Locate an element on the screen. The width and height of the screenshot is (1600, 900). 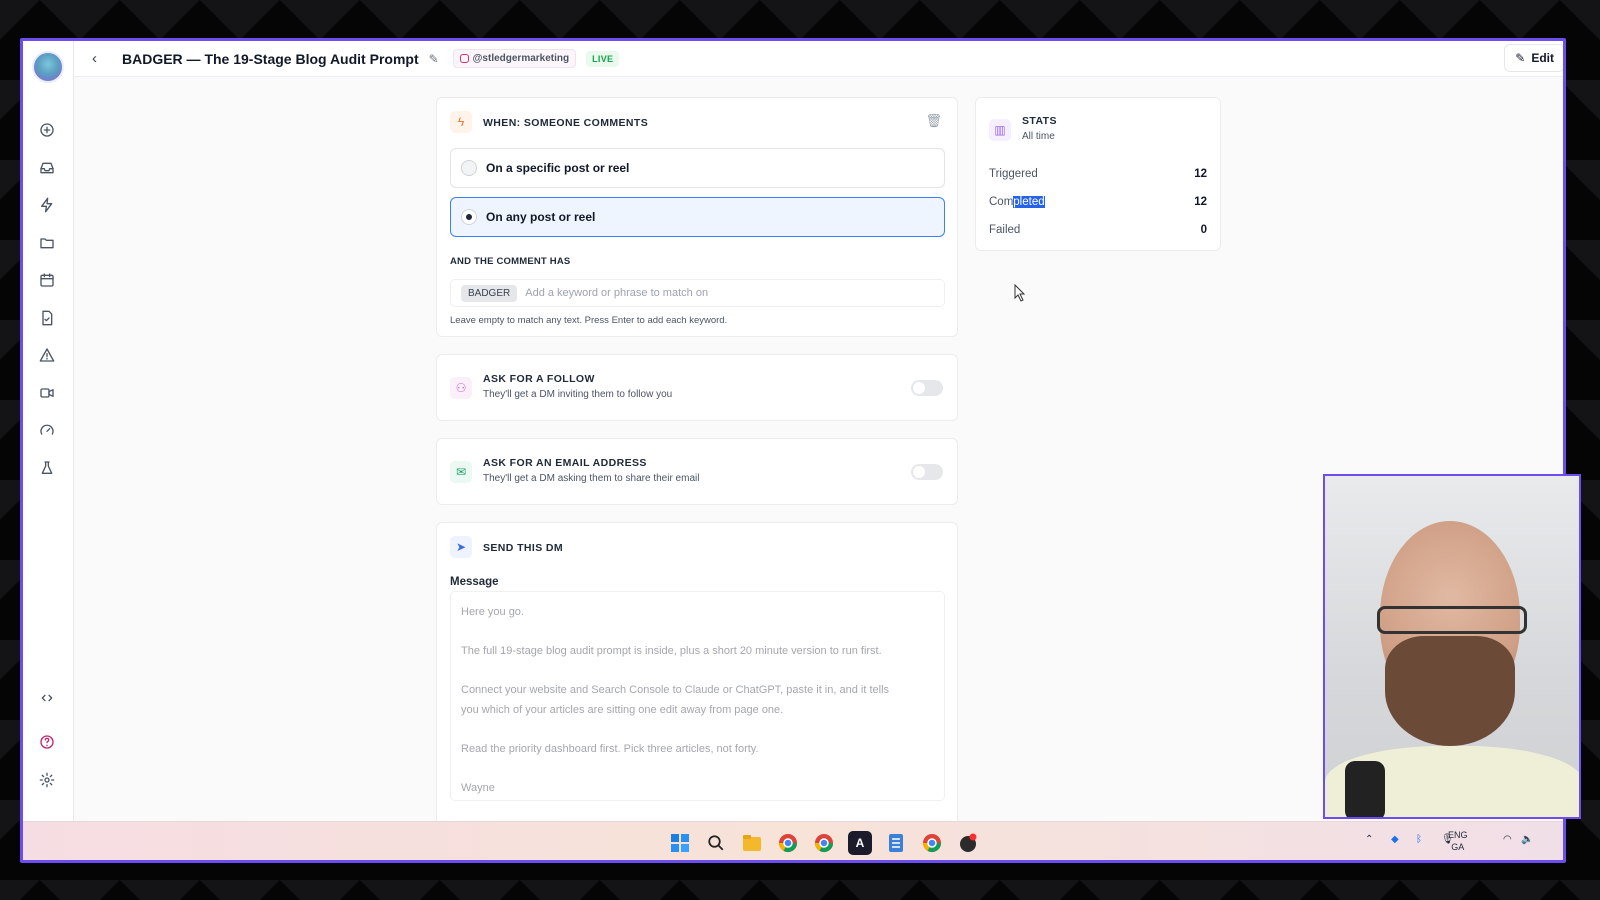
edit-label: Edit is located at coordinates (1542, 58).